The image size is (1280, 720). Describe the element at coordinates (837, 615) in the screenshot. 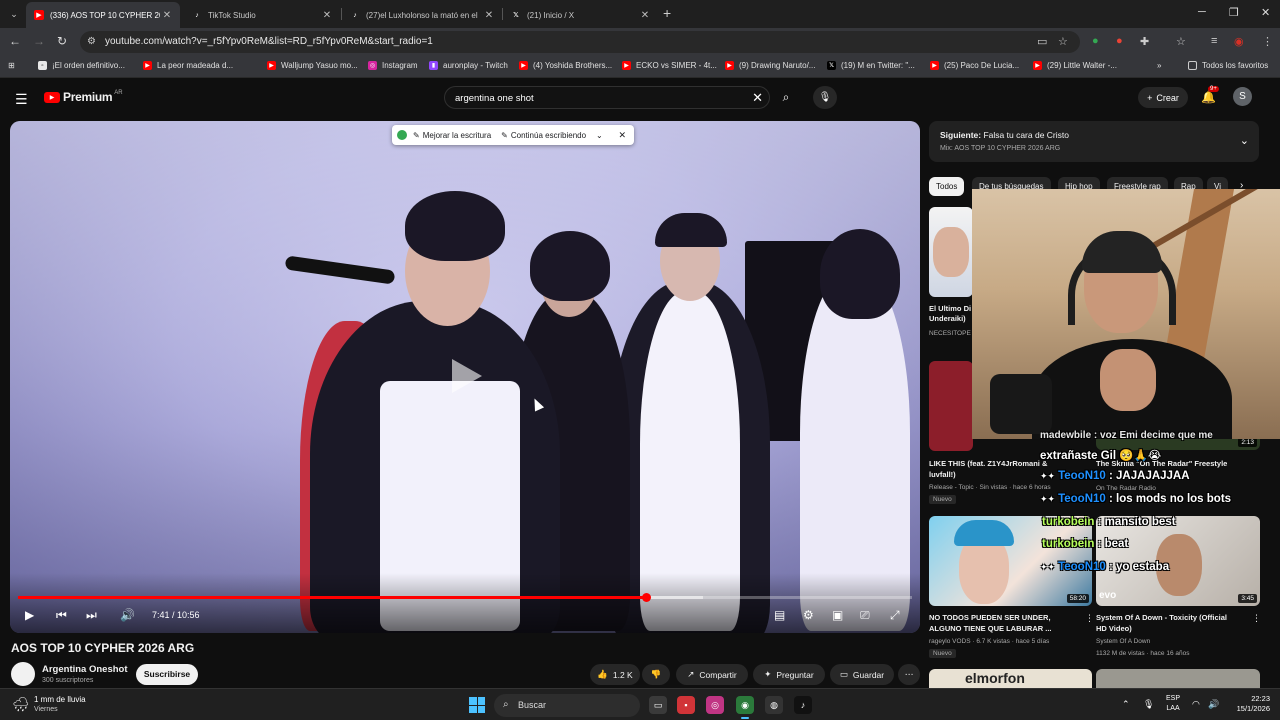

I see `miniplayer-icon: ▣` at that location.